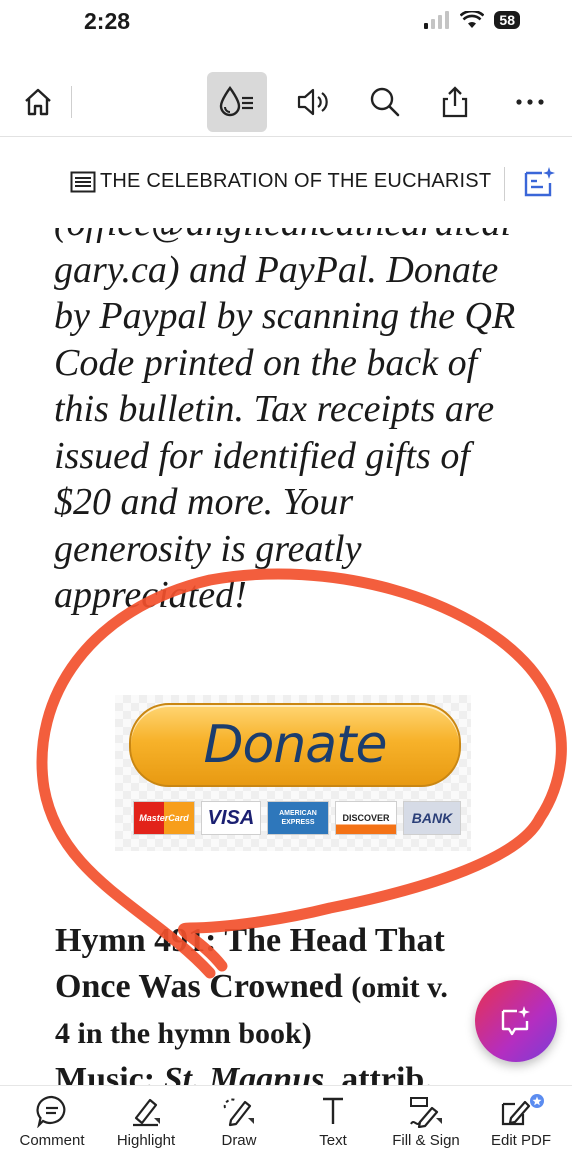 This screenshot has width=572, height=1153. I want to click on fill-sign-tool: Fill & Sign, so click(426, 1121).